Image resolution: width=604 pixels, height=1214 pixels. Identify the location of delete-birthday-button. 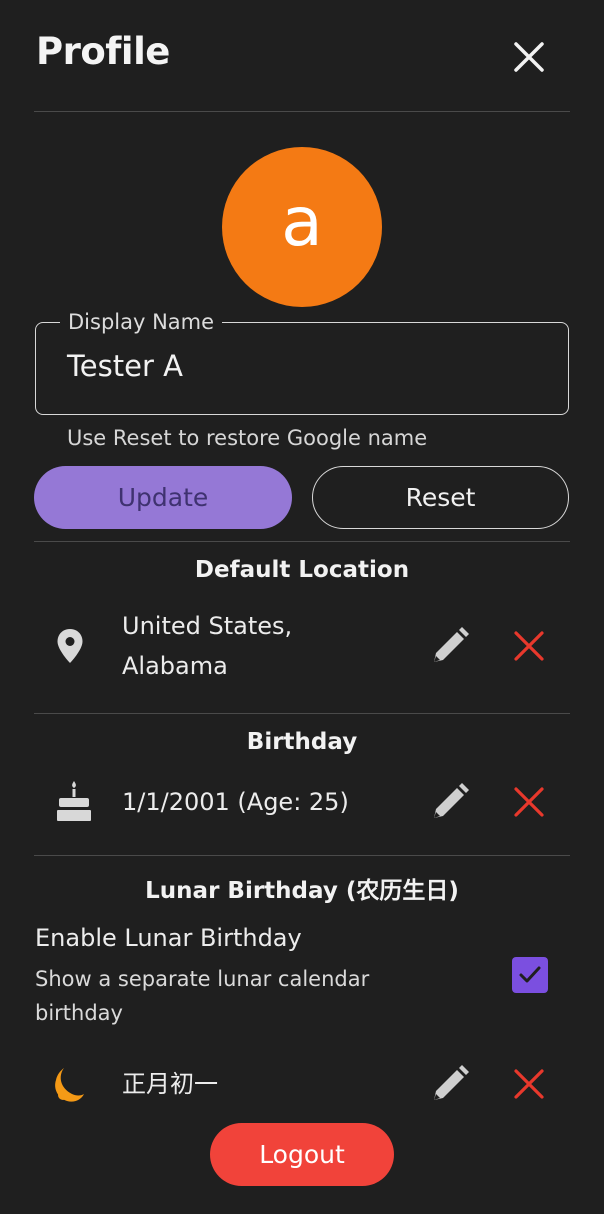
(529, 802).